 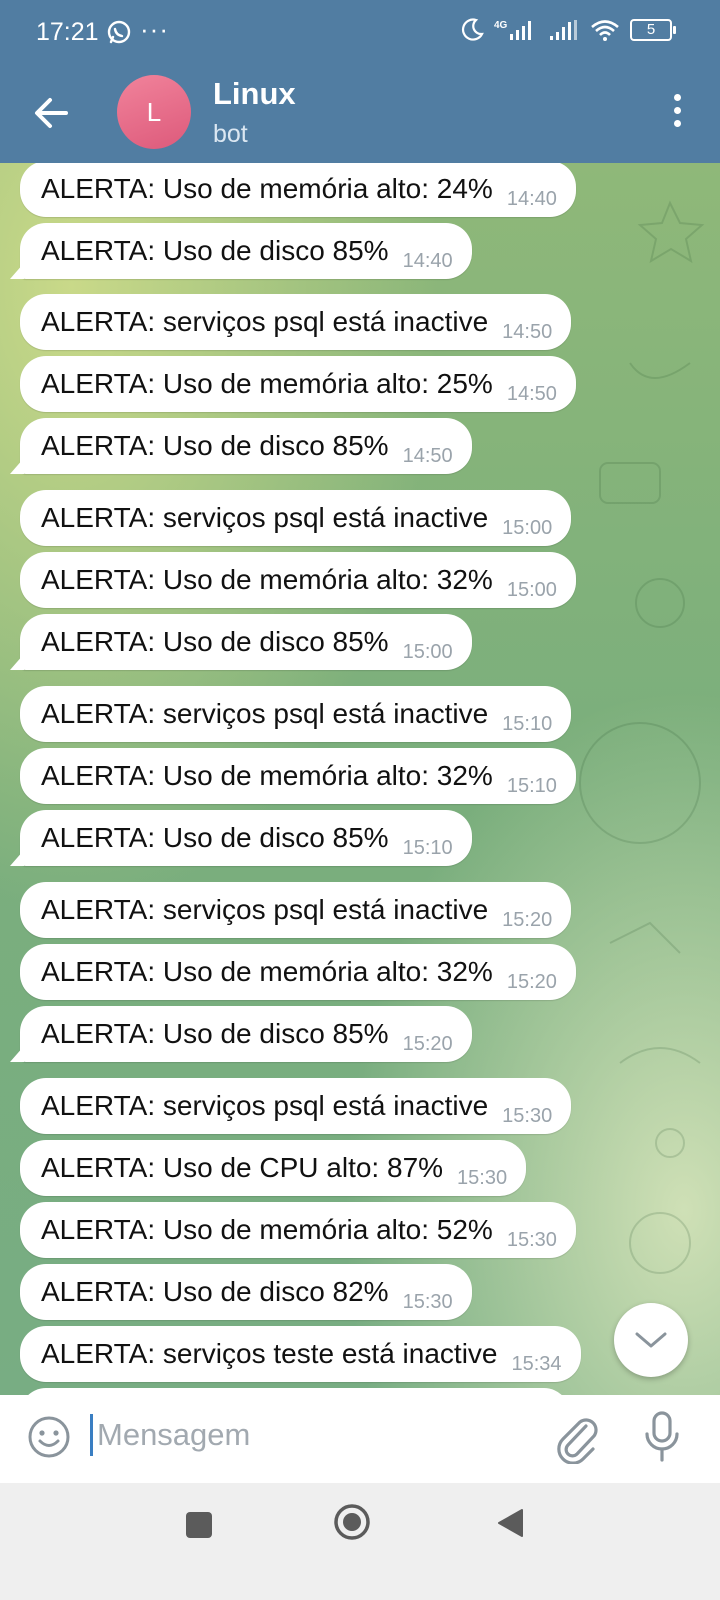 I want to click on nav-square-icon, so click(x=199, y=1525).